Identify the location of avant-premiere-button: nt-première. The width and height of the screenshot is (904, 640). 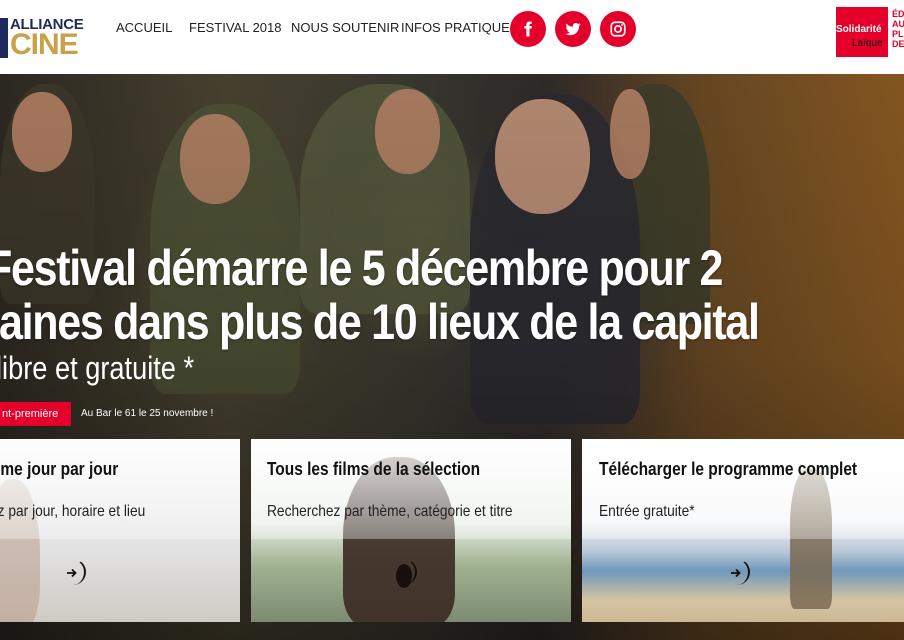
(35, 414).